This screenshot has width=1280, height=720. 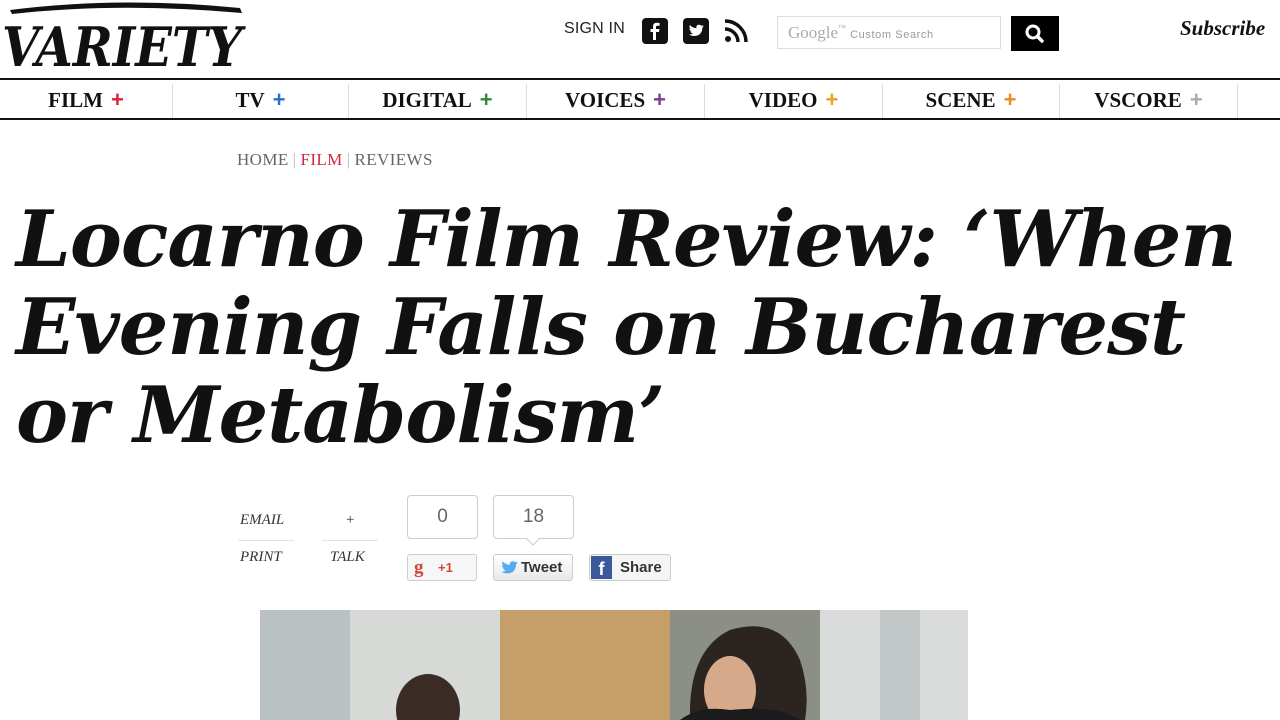 I want to click on search-input: Google™ Custom Search, so click(x=889, y=32).